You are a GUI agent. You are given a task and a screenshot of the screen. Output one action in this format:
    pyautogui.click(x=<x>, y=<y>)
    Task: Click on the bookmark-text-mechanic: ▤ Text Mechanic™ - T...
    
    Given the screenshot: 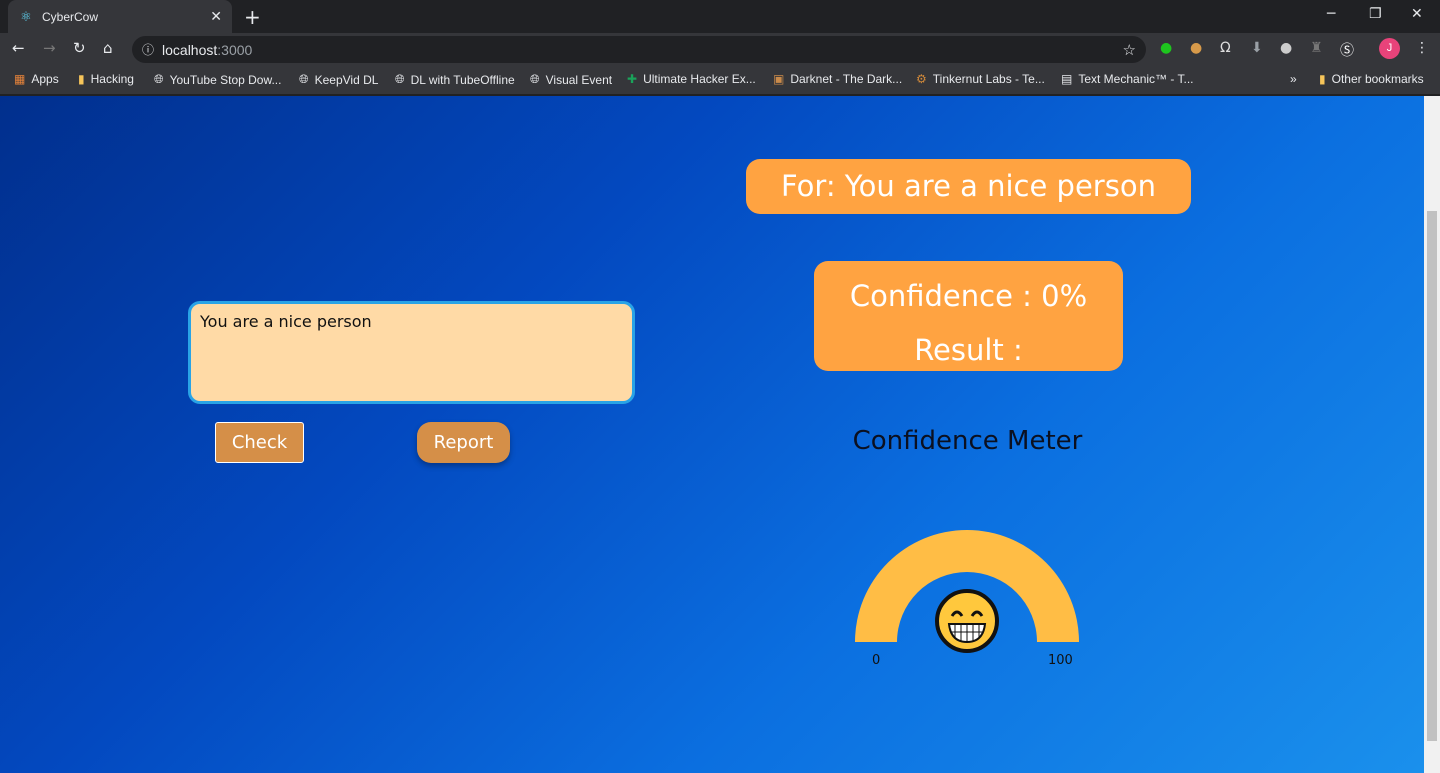 What is the action you would take?
    pyautogui.click(x=1127, y=79)
    